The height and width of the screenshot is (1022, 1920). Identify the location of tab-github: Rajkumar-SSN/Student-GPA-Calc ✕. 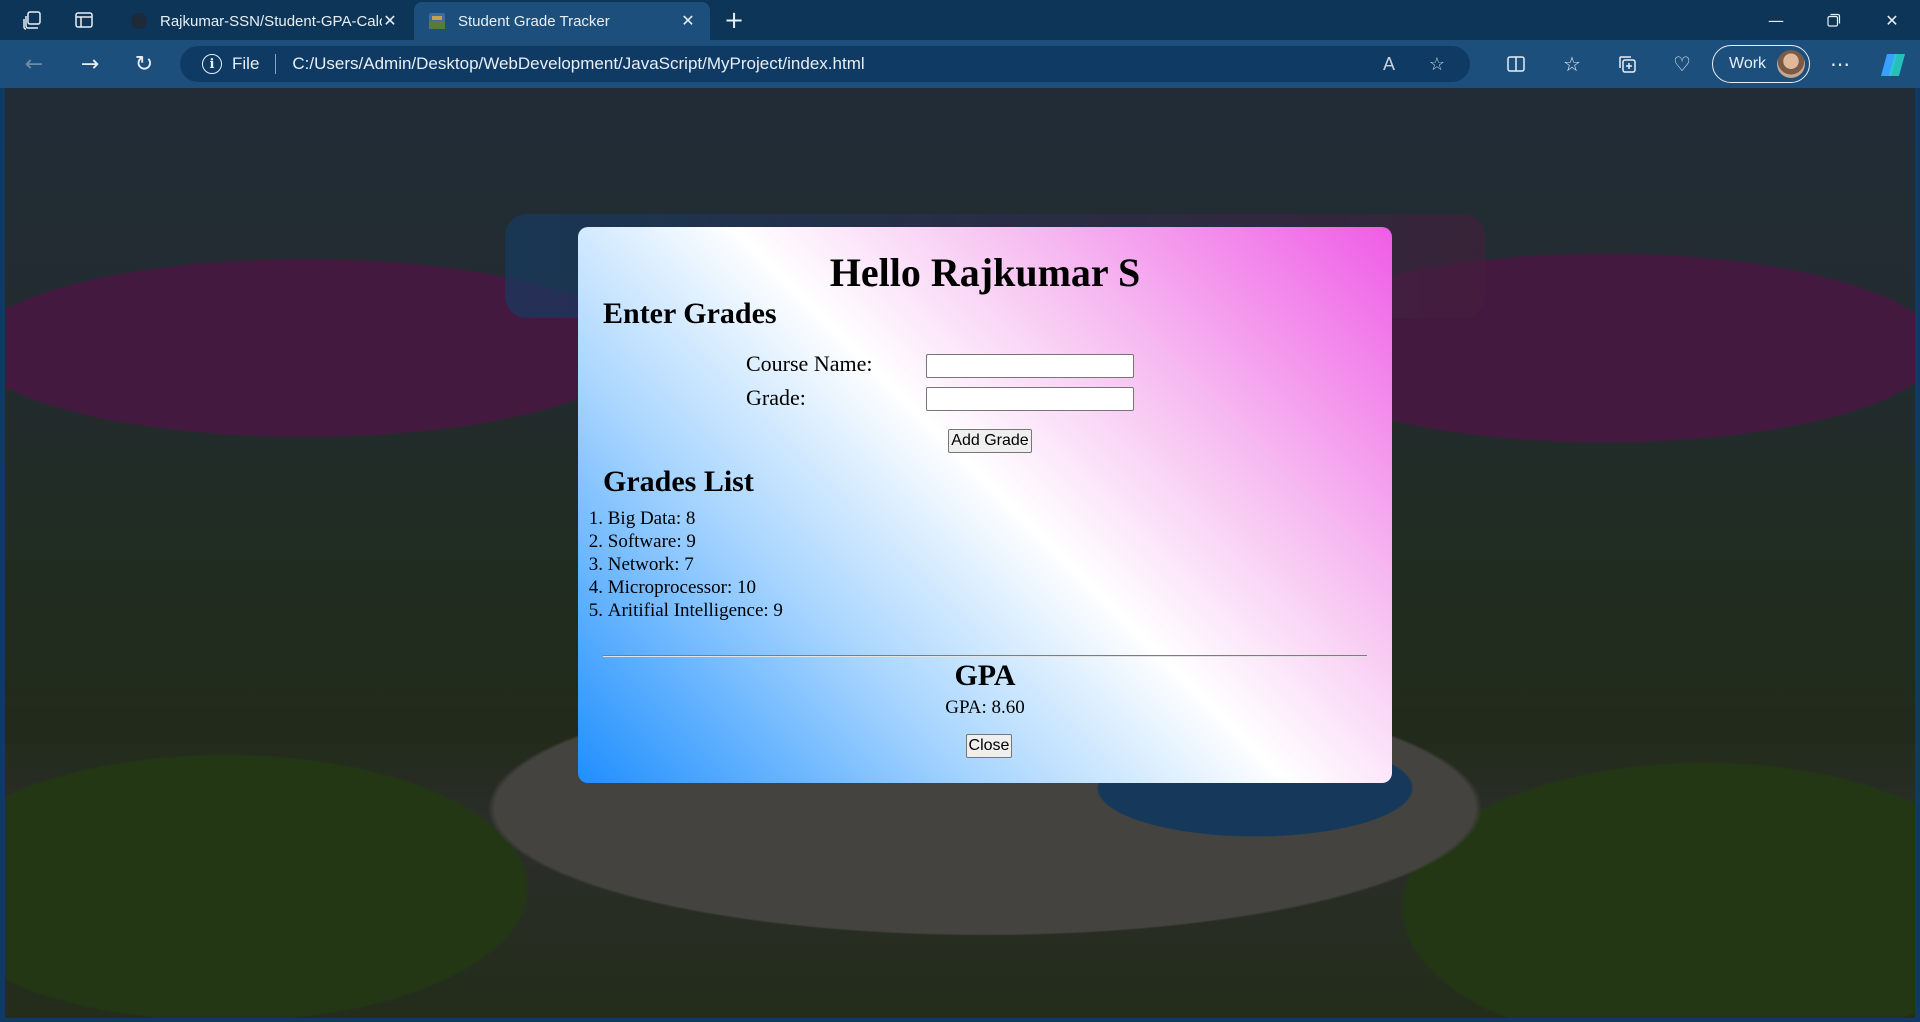
(264, 21).